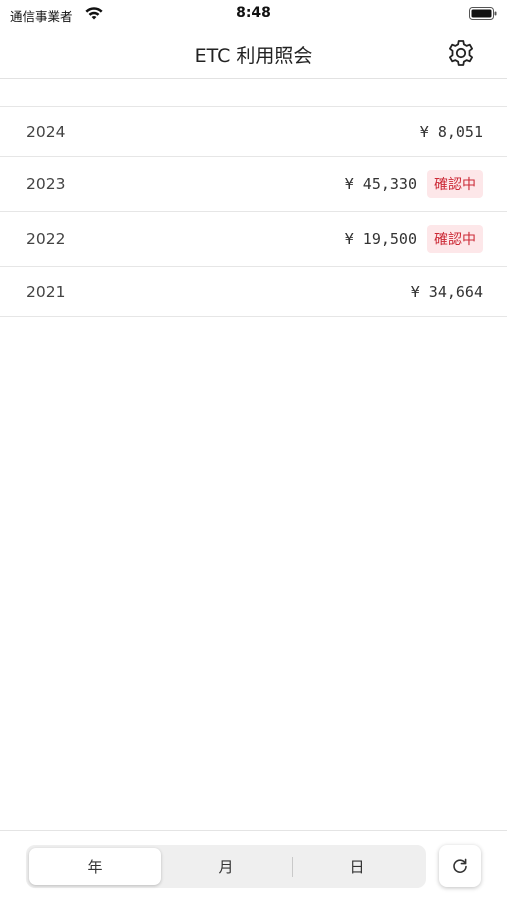  I want to click on year-row: 2022 ¥ 19,500 確認中, so click(253, 239).